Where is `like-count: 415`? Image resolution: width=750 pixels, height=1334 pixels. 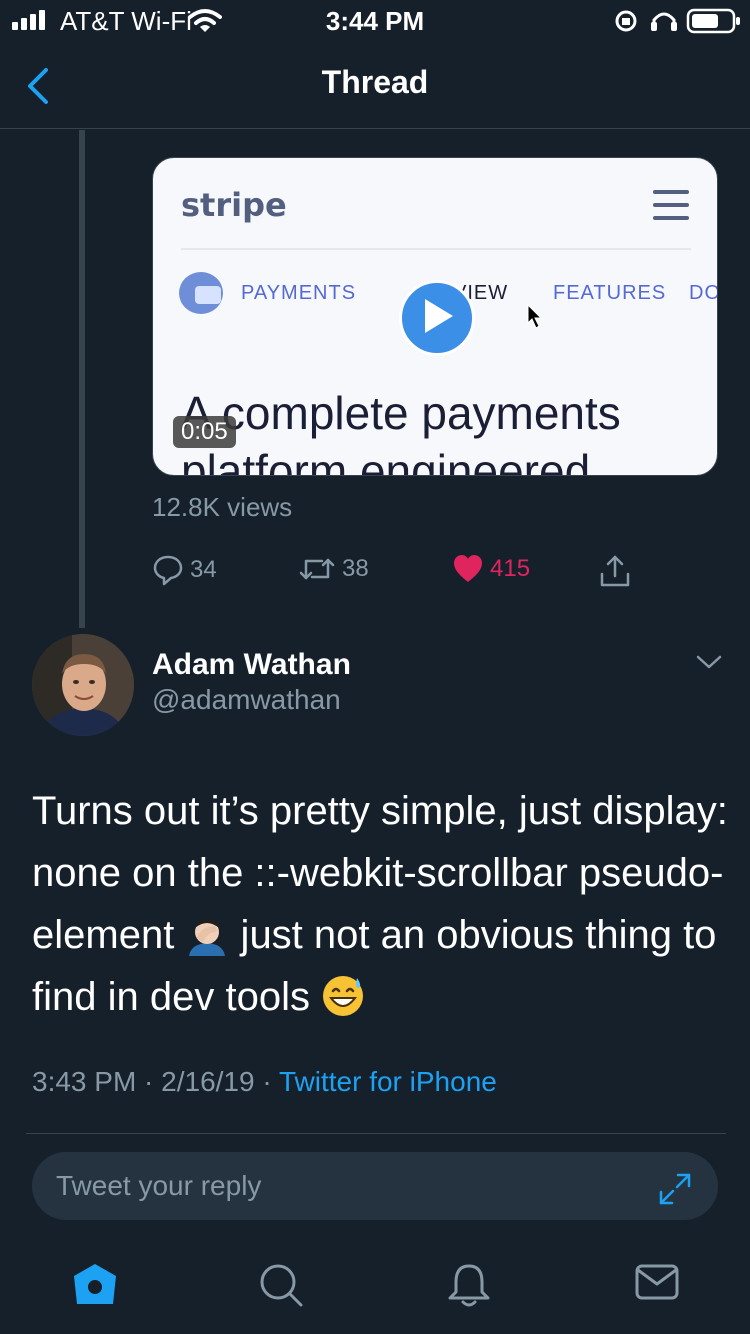
like-count: 415 is located at coordinates (510, 568).